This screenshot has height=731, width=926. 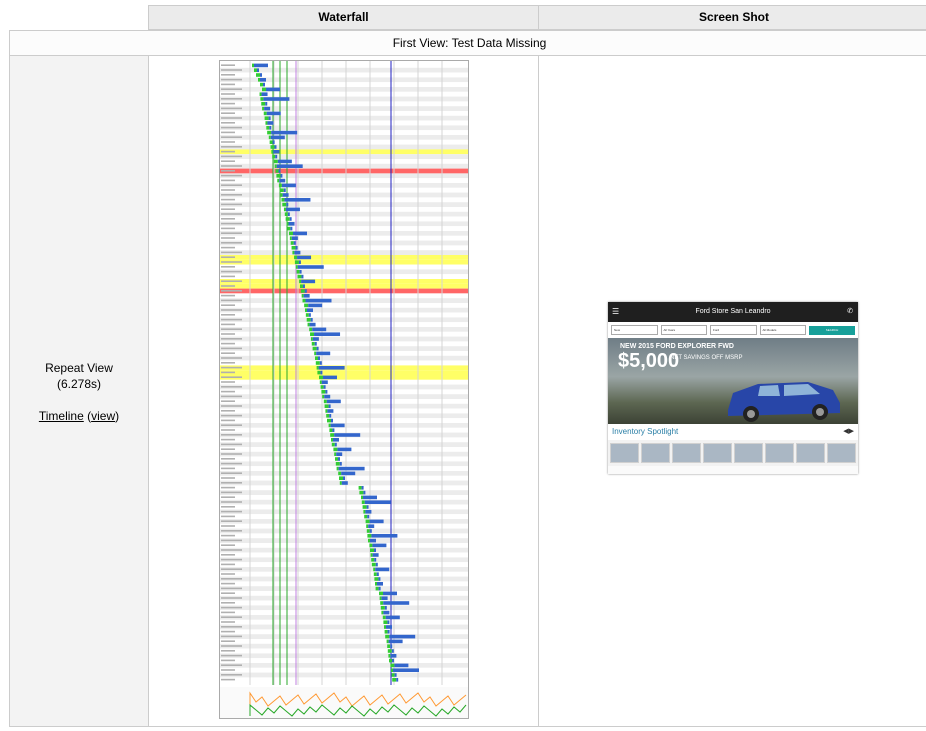 What do you see at coordinates (467, 43) in the screenshot?
I see `first-view-status: First View: Test Data Missing` at bounding box center [467, 43].